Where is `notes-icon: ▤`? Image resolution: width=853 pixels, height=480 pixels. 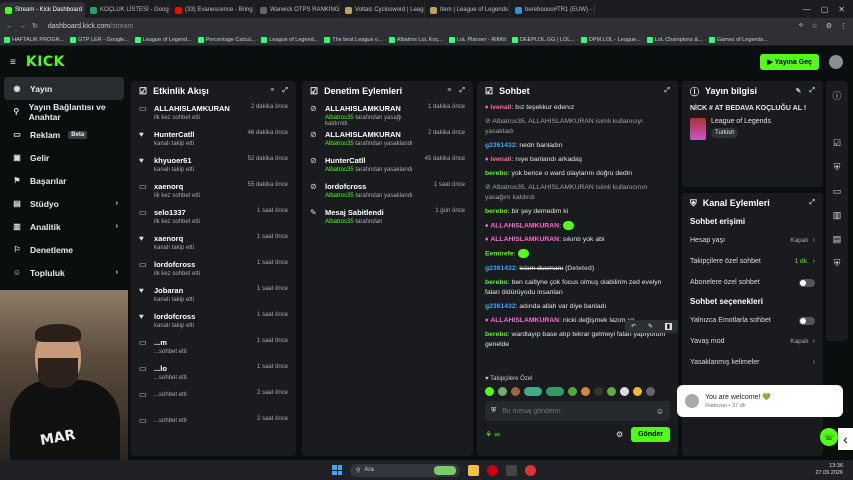 notes-icon: ▤ is located at coordinates (837, 239).